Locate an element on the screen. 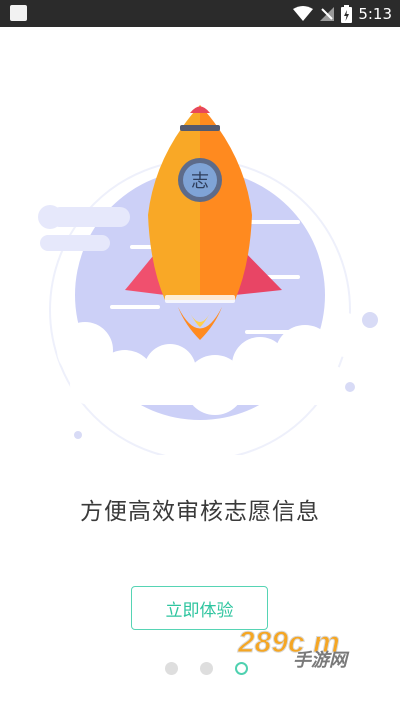  battery-charging-icon is located at coordinates (347, 13).